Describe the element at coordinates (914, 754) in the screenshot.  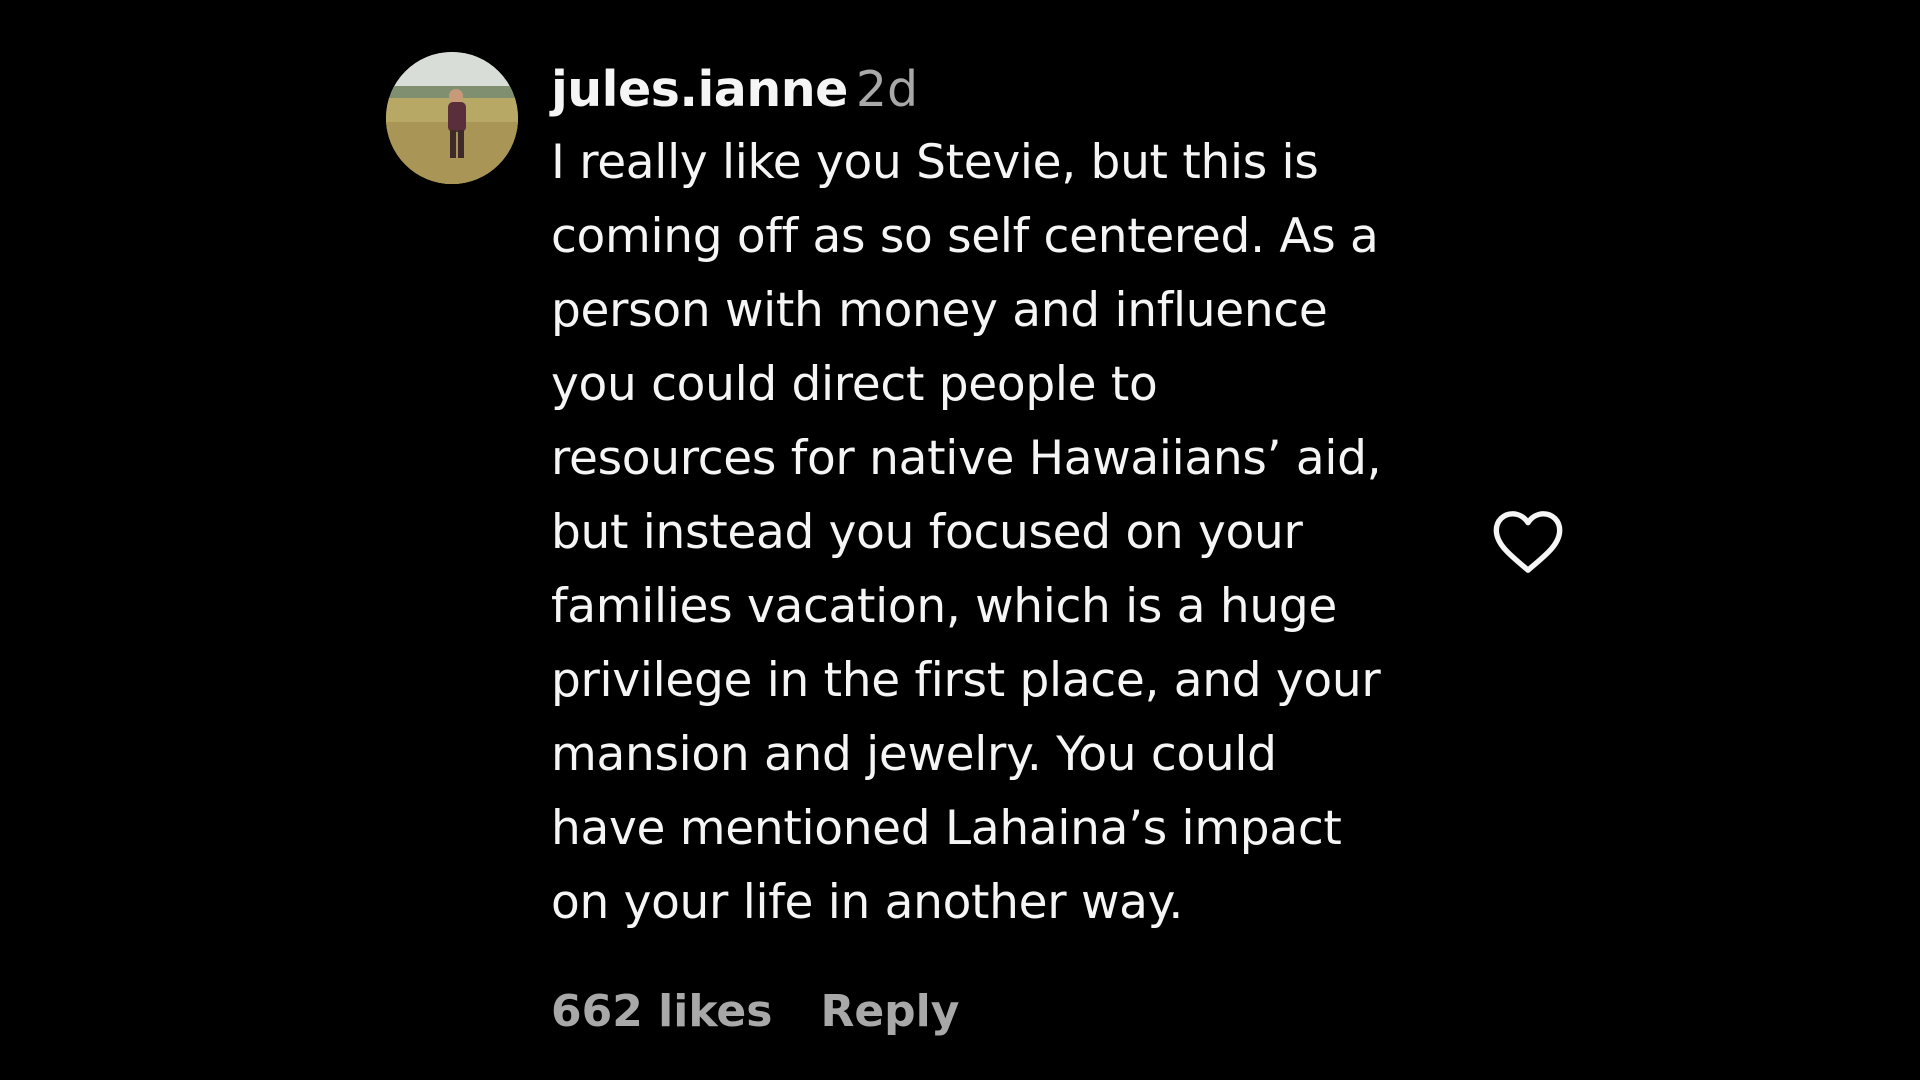
I see `comment-line: mansion and jewelry. You could` at that location.